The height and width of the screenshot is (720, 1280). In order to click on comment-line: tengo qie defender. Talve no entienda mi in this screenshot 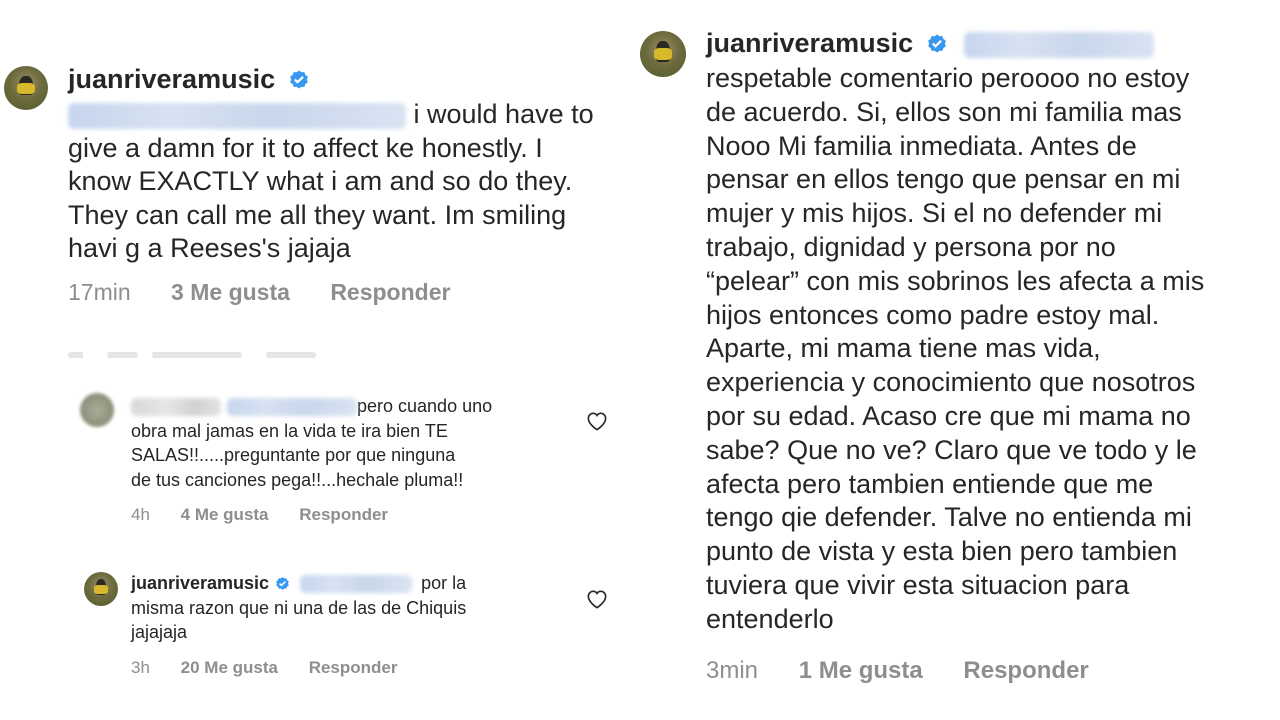, I will do `click(949, 517)`.